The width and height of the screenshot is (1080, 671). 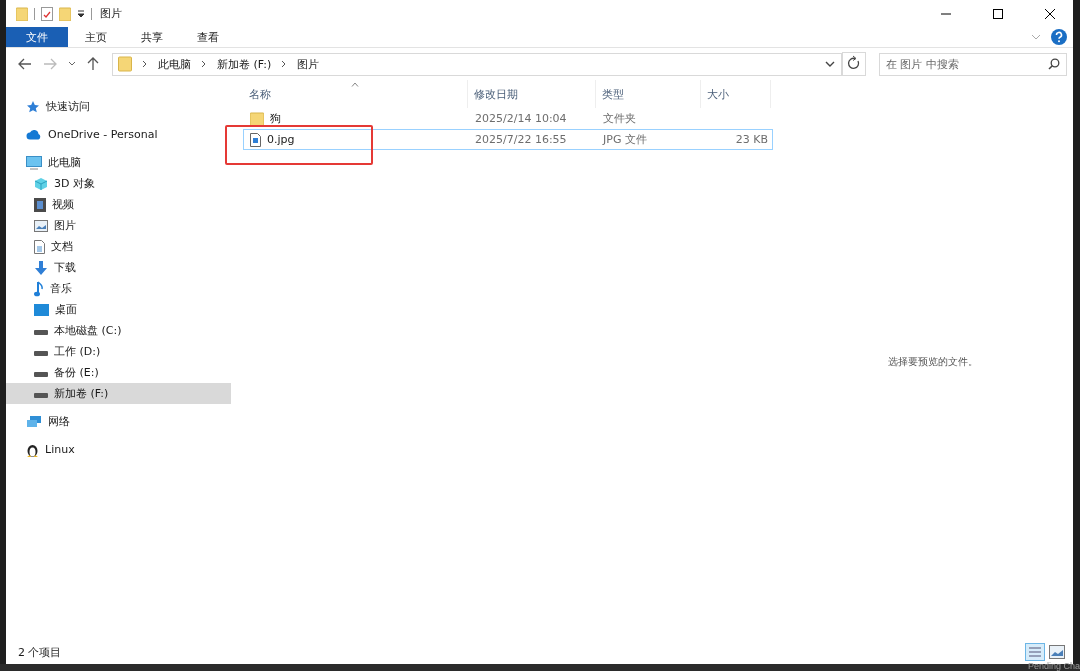 What do you see at coordinates (37, 37) in the screenshot?
I see `ribbon-tab: 文件` at bounding box center [37, 37].